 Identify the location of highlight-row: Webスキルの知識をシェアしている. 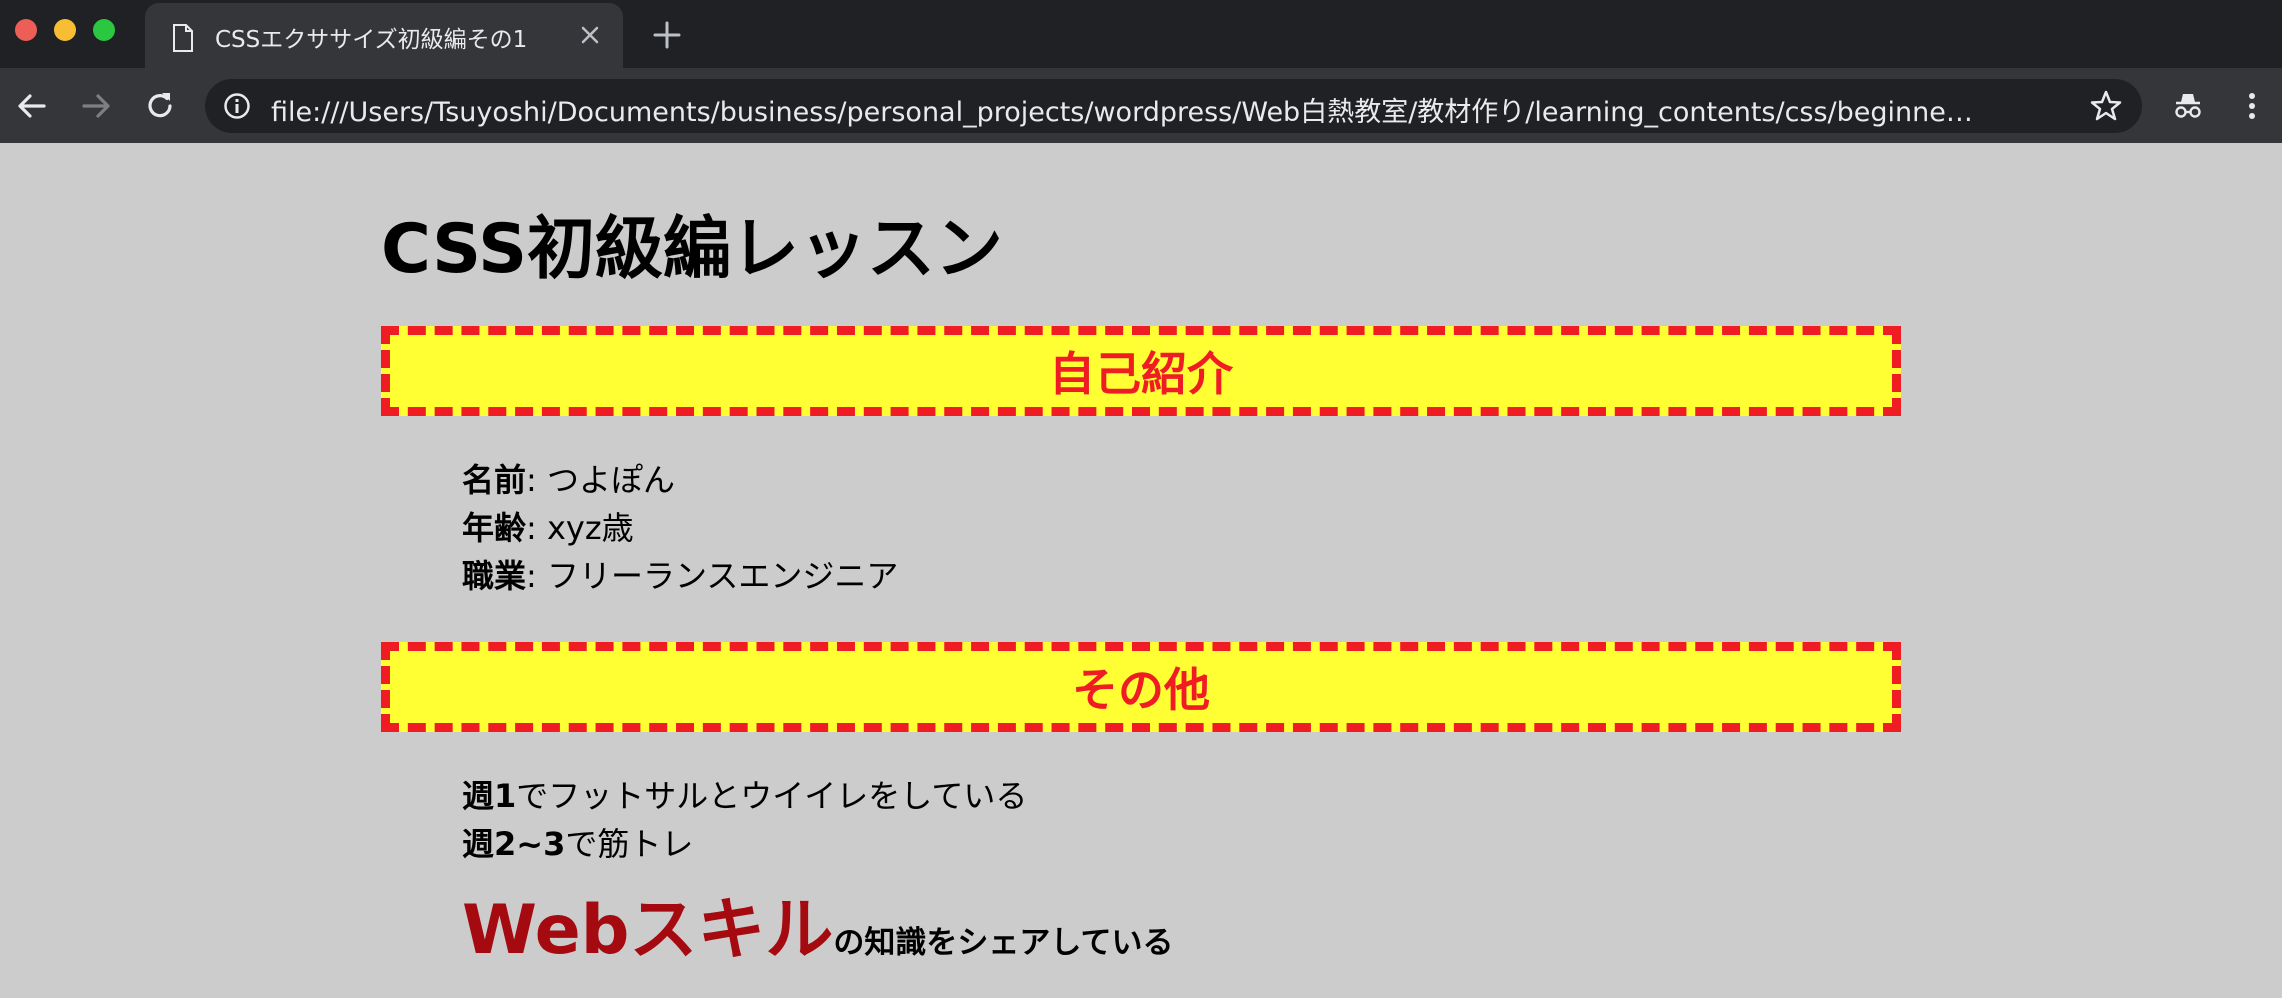
(817, 923).